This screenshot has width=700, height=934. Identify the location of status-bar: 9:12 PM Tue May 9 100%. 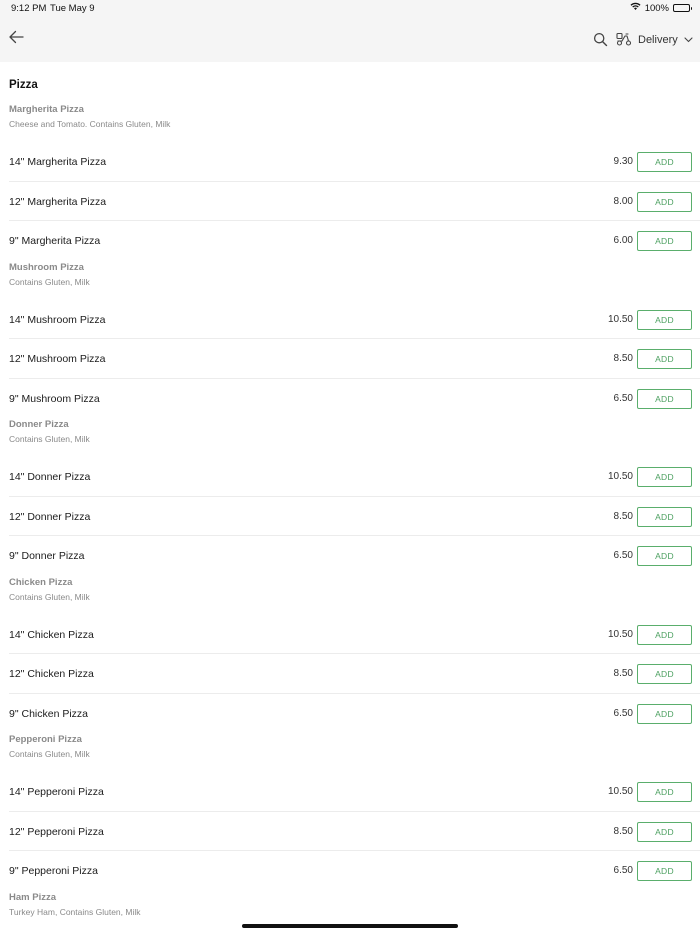
(350, 8).